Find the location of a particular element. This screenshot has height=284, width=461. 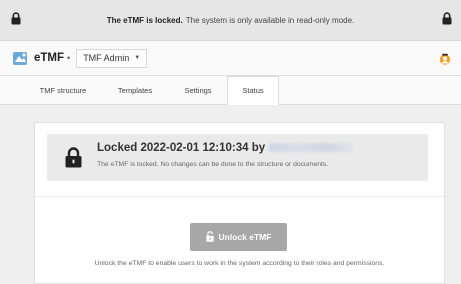

tab-settings: Settings is located at coordinates (198, 90).